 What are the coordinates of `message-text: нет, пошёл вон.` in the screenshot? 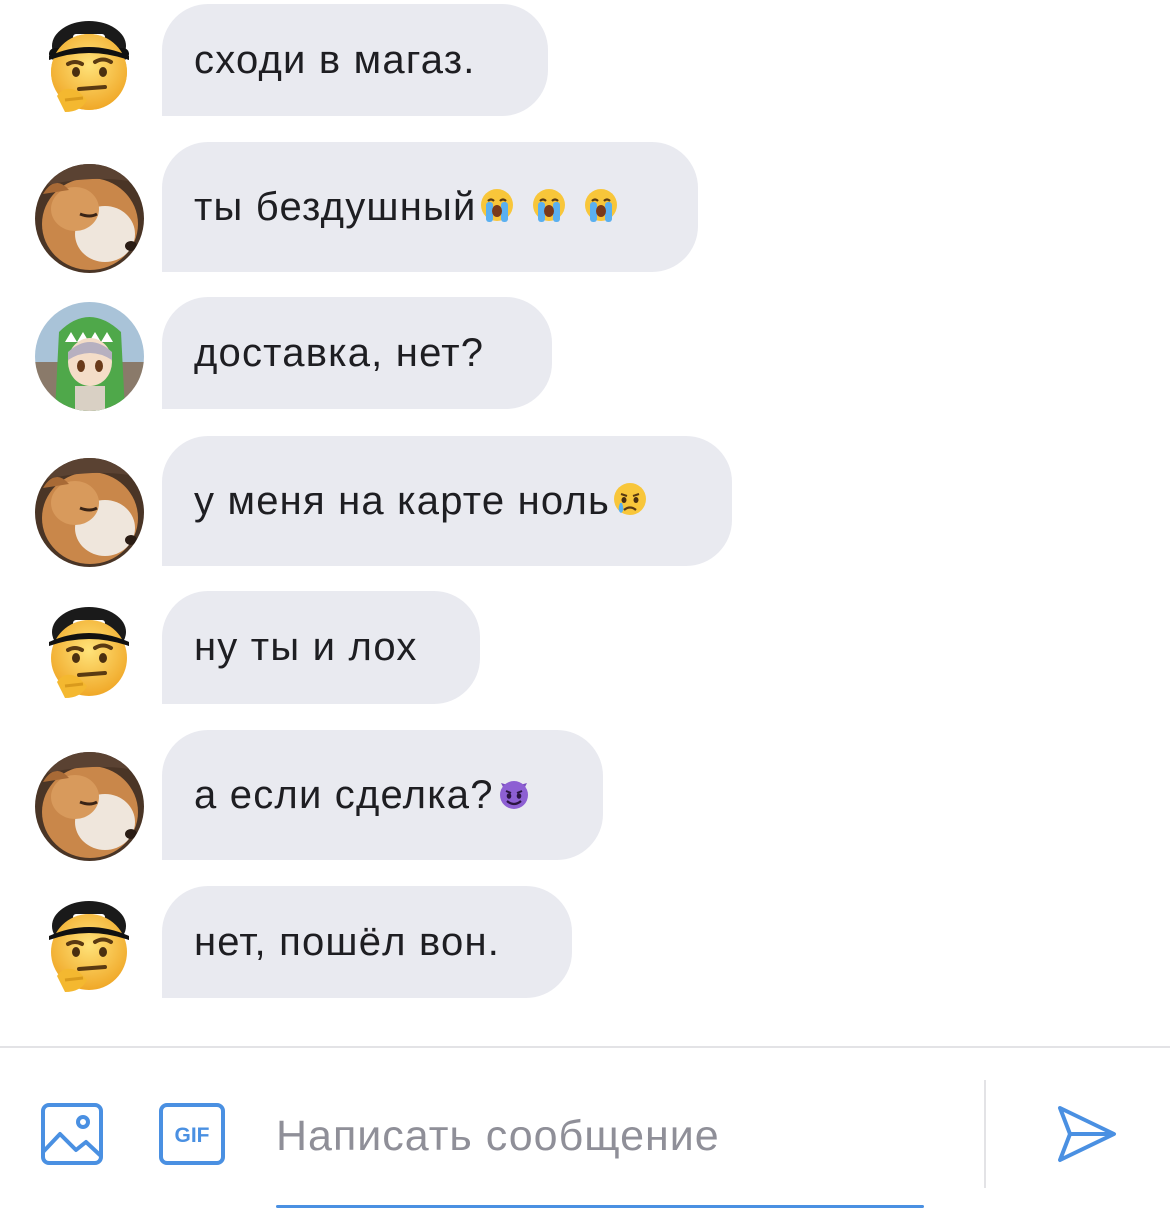 It's located at (347, 941).